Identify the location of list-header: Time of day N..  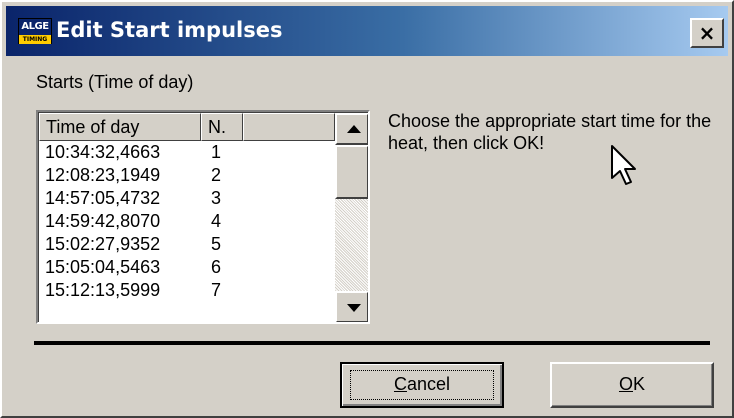
(187, 127).